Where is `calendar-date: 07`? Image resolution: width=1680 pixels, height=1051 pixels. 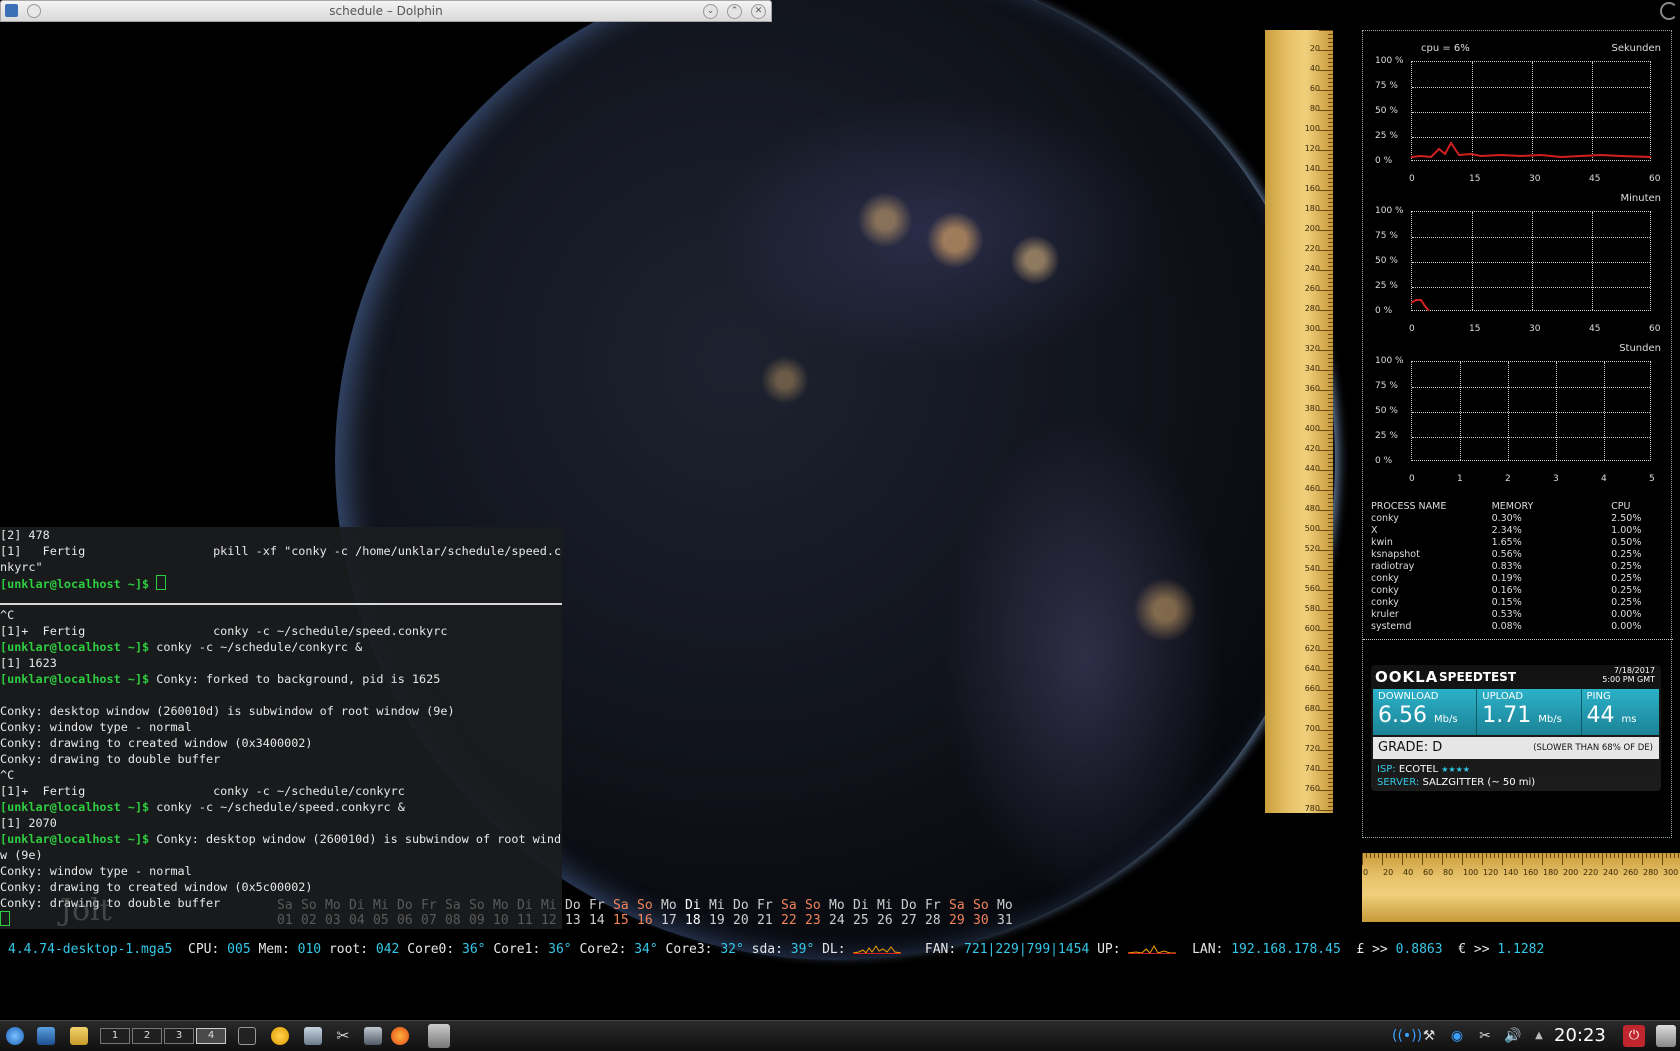 calendar-date: 07 is located at coordinates (429, 920).